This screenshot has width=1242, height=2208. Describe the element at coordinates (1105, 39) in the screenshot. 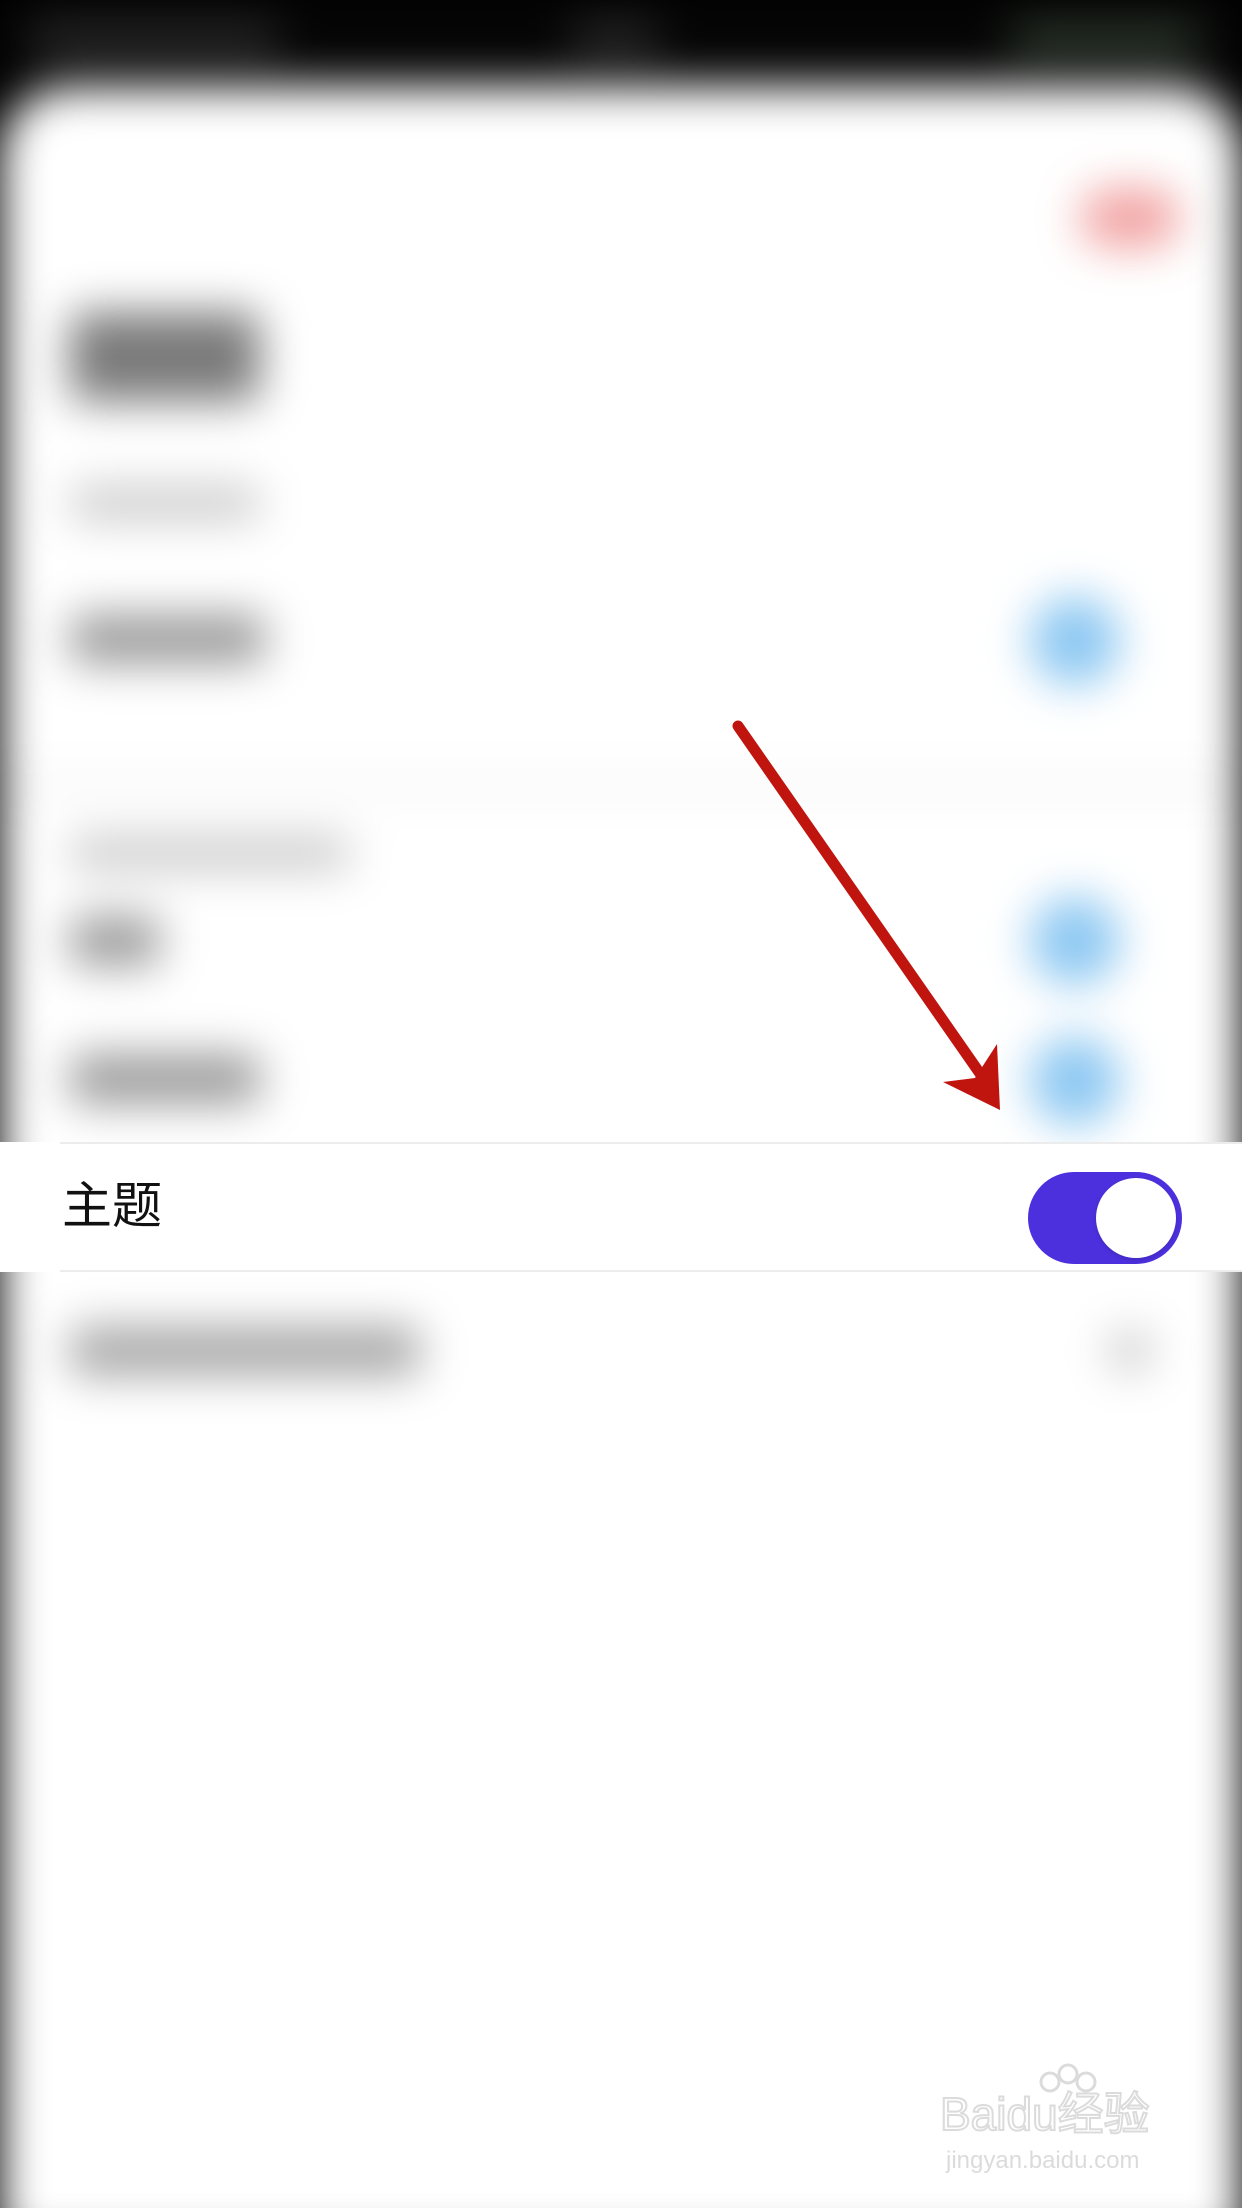

I see `status-icons-blur` at that location.